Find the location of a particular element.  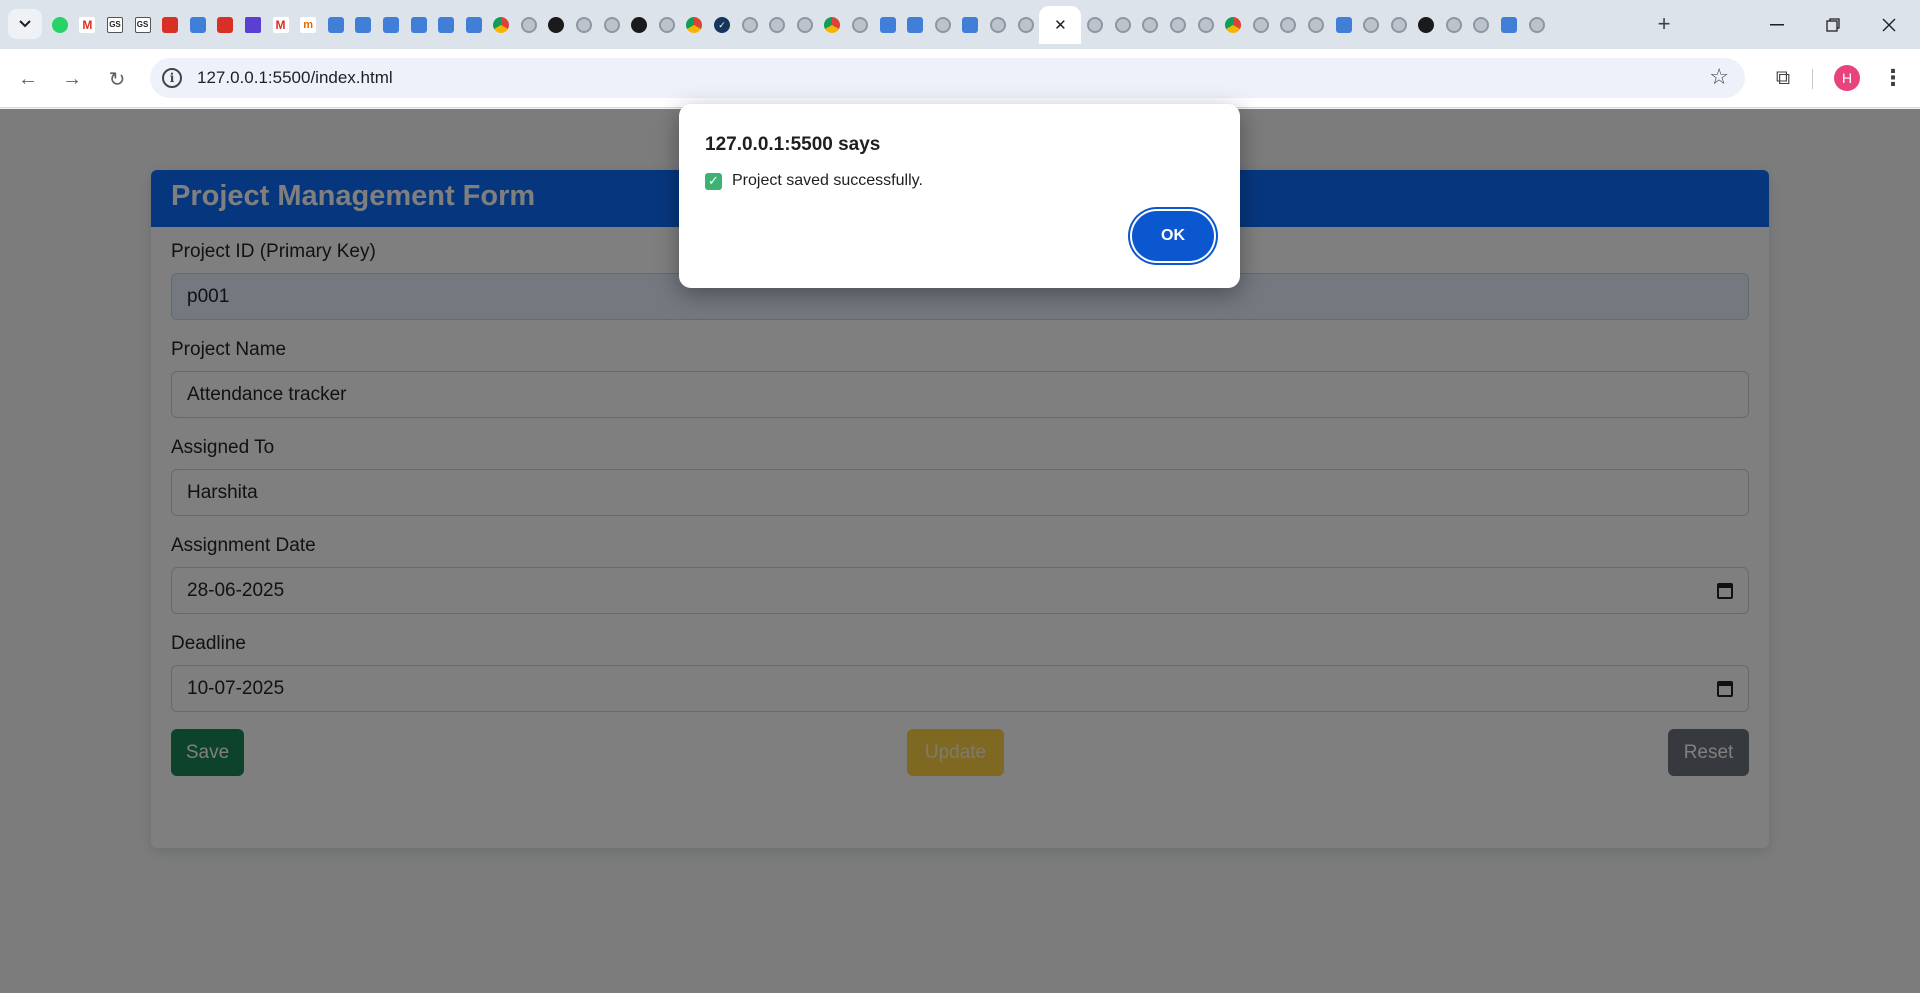

minimize-button is located at coordinates (1777, 24).